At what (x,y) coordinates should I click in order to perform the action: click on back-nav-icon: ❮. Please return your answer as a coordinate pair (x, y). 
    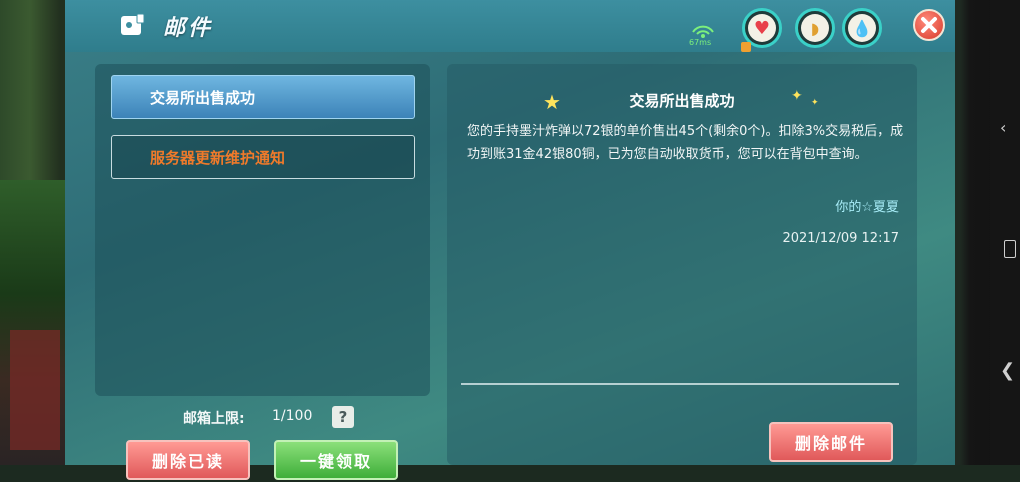
    Looking at the image, I should click on (1007, 370).